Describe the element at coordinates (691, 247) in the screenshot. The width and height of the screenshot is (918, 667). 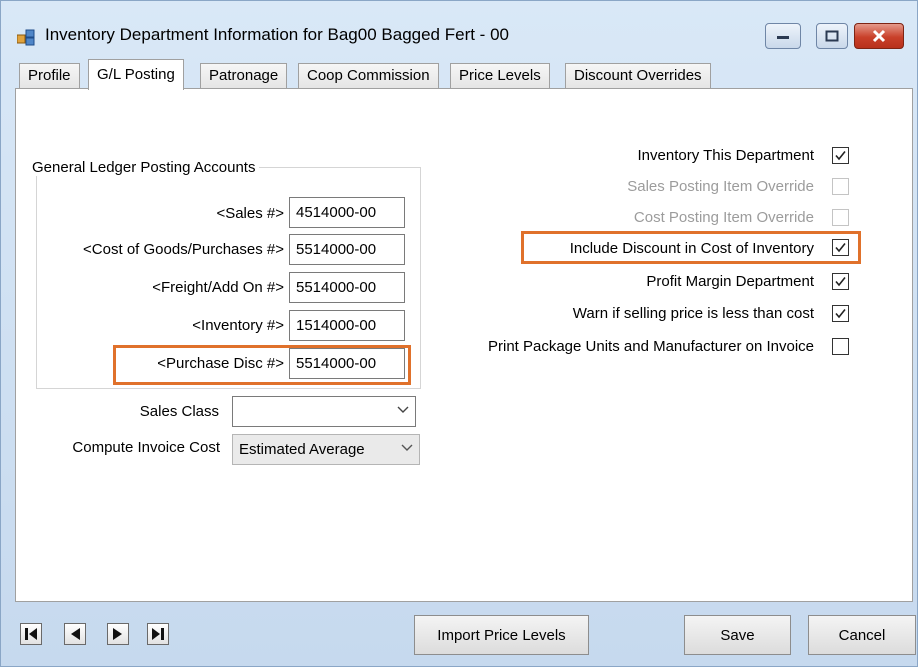
I see `include-discount-highlight` at that location.